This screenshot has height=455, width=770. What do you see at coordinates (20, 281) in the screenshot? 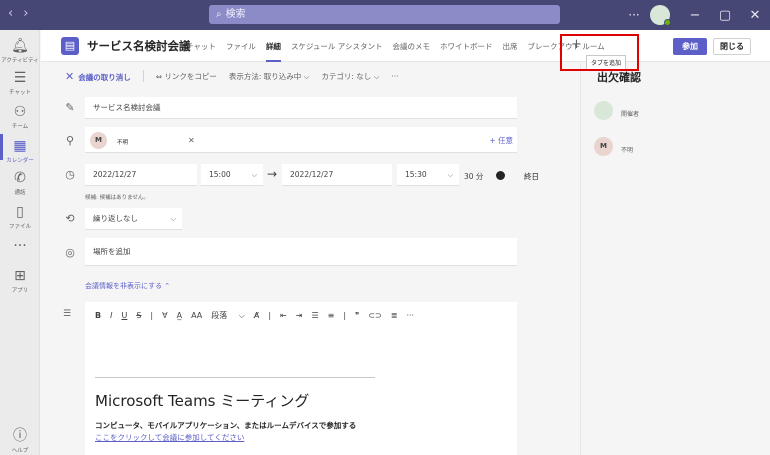
I see `rail-item-apps: ⊞ アプリ` at bounding box center [20, 281].